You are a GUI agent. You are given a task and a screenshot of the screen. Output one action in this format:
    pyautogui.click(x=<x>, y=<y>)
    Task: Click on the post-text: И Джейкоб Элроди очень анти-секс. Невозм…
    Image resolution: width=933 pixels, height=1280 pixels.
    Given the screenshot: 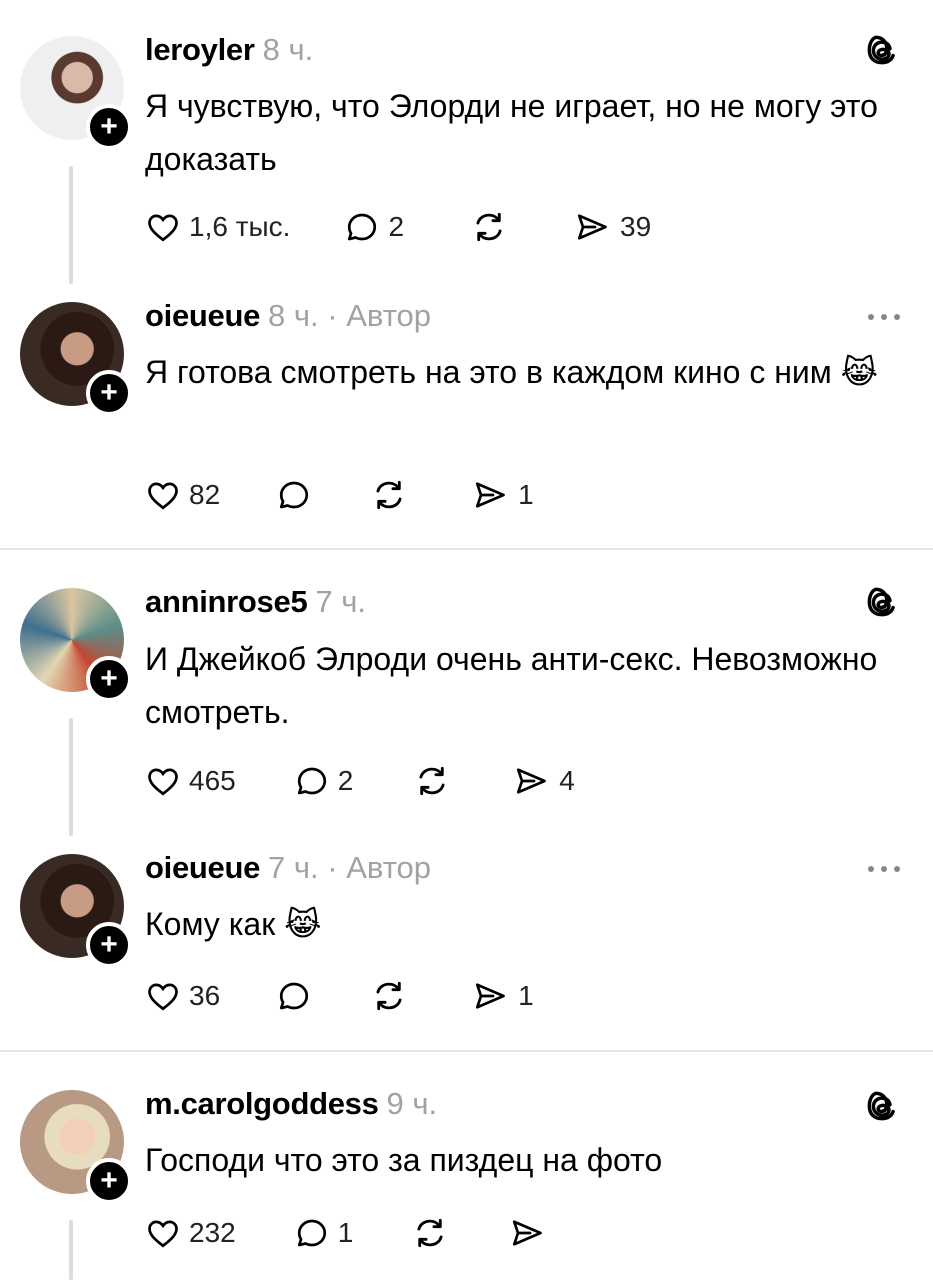 What is the action you would take?
    pyautogui.click(x=511, y=685)
    